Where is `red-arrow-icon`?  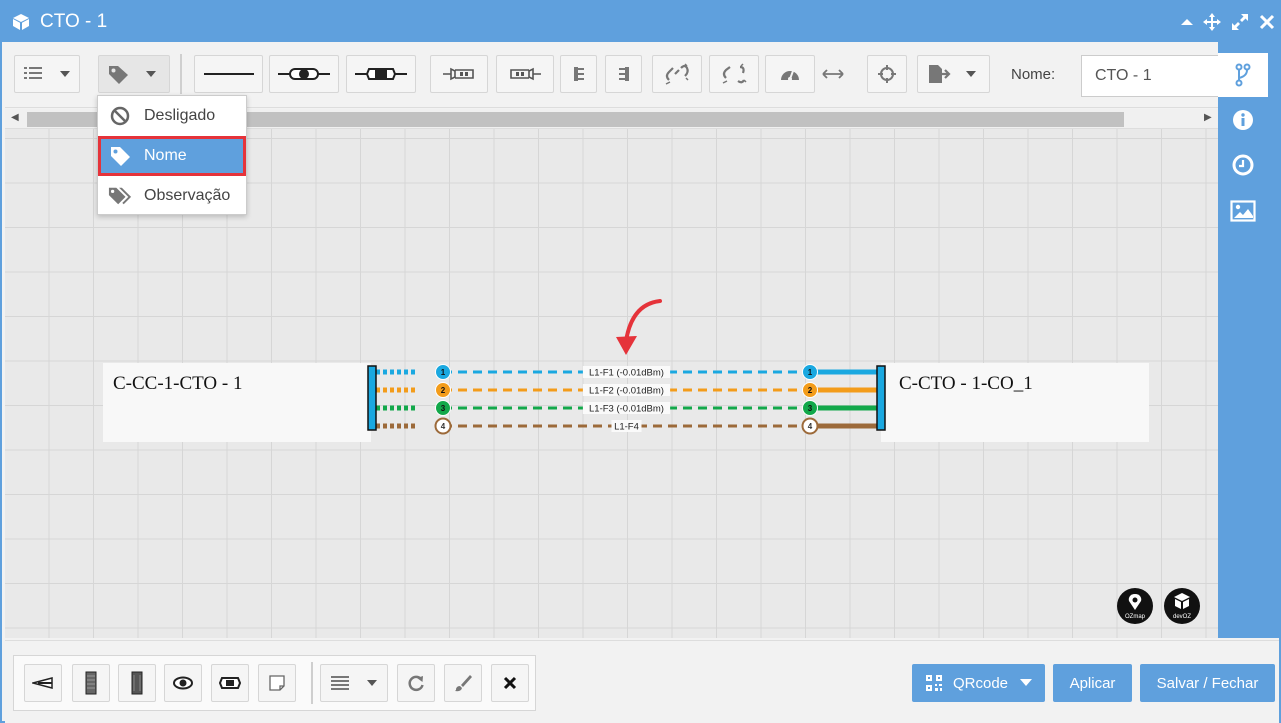
red-arrow-icon is located at coordinates (643, 321).